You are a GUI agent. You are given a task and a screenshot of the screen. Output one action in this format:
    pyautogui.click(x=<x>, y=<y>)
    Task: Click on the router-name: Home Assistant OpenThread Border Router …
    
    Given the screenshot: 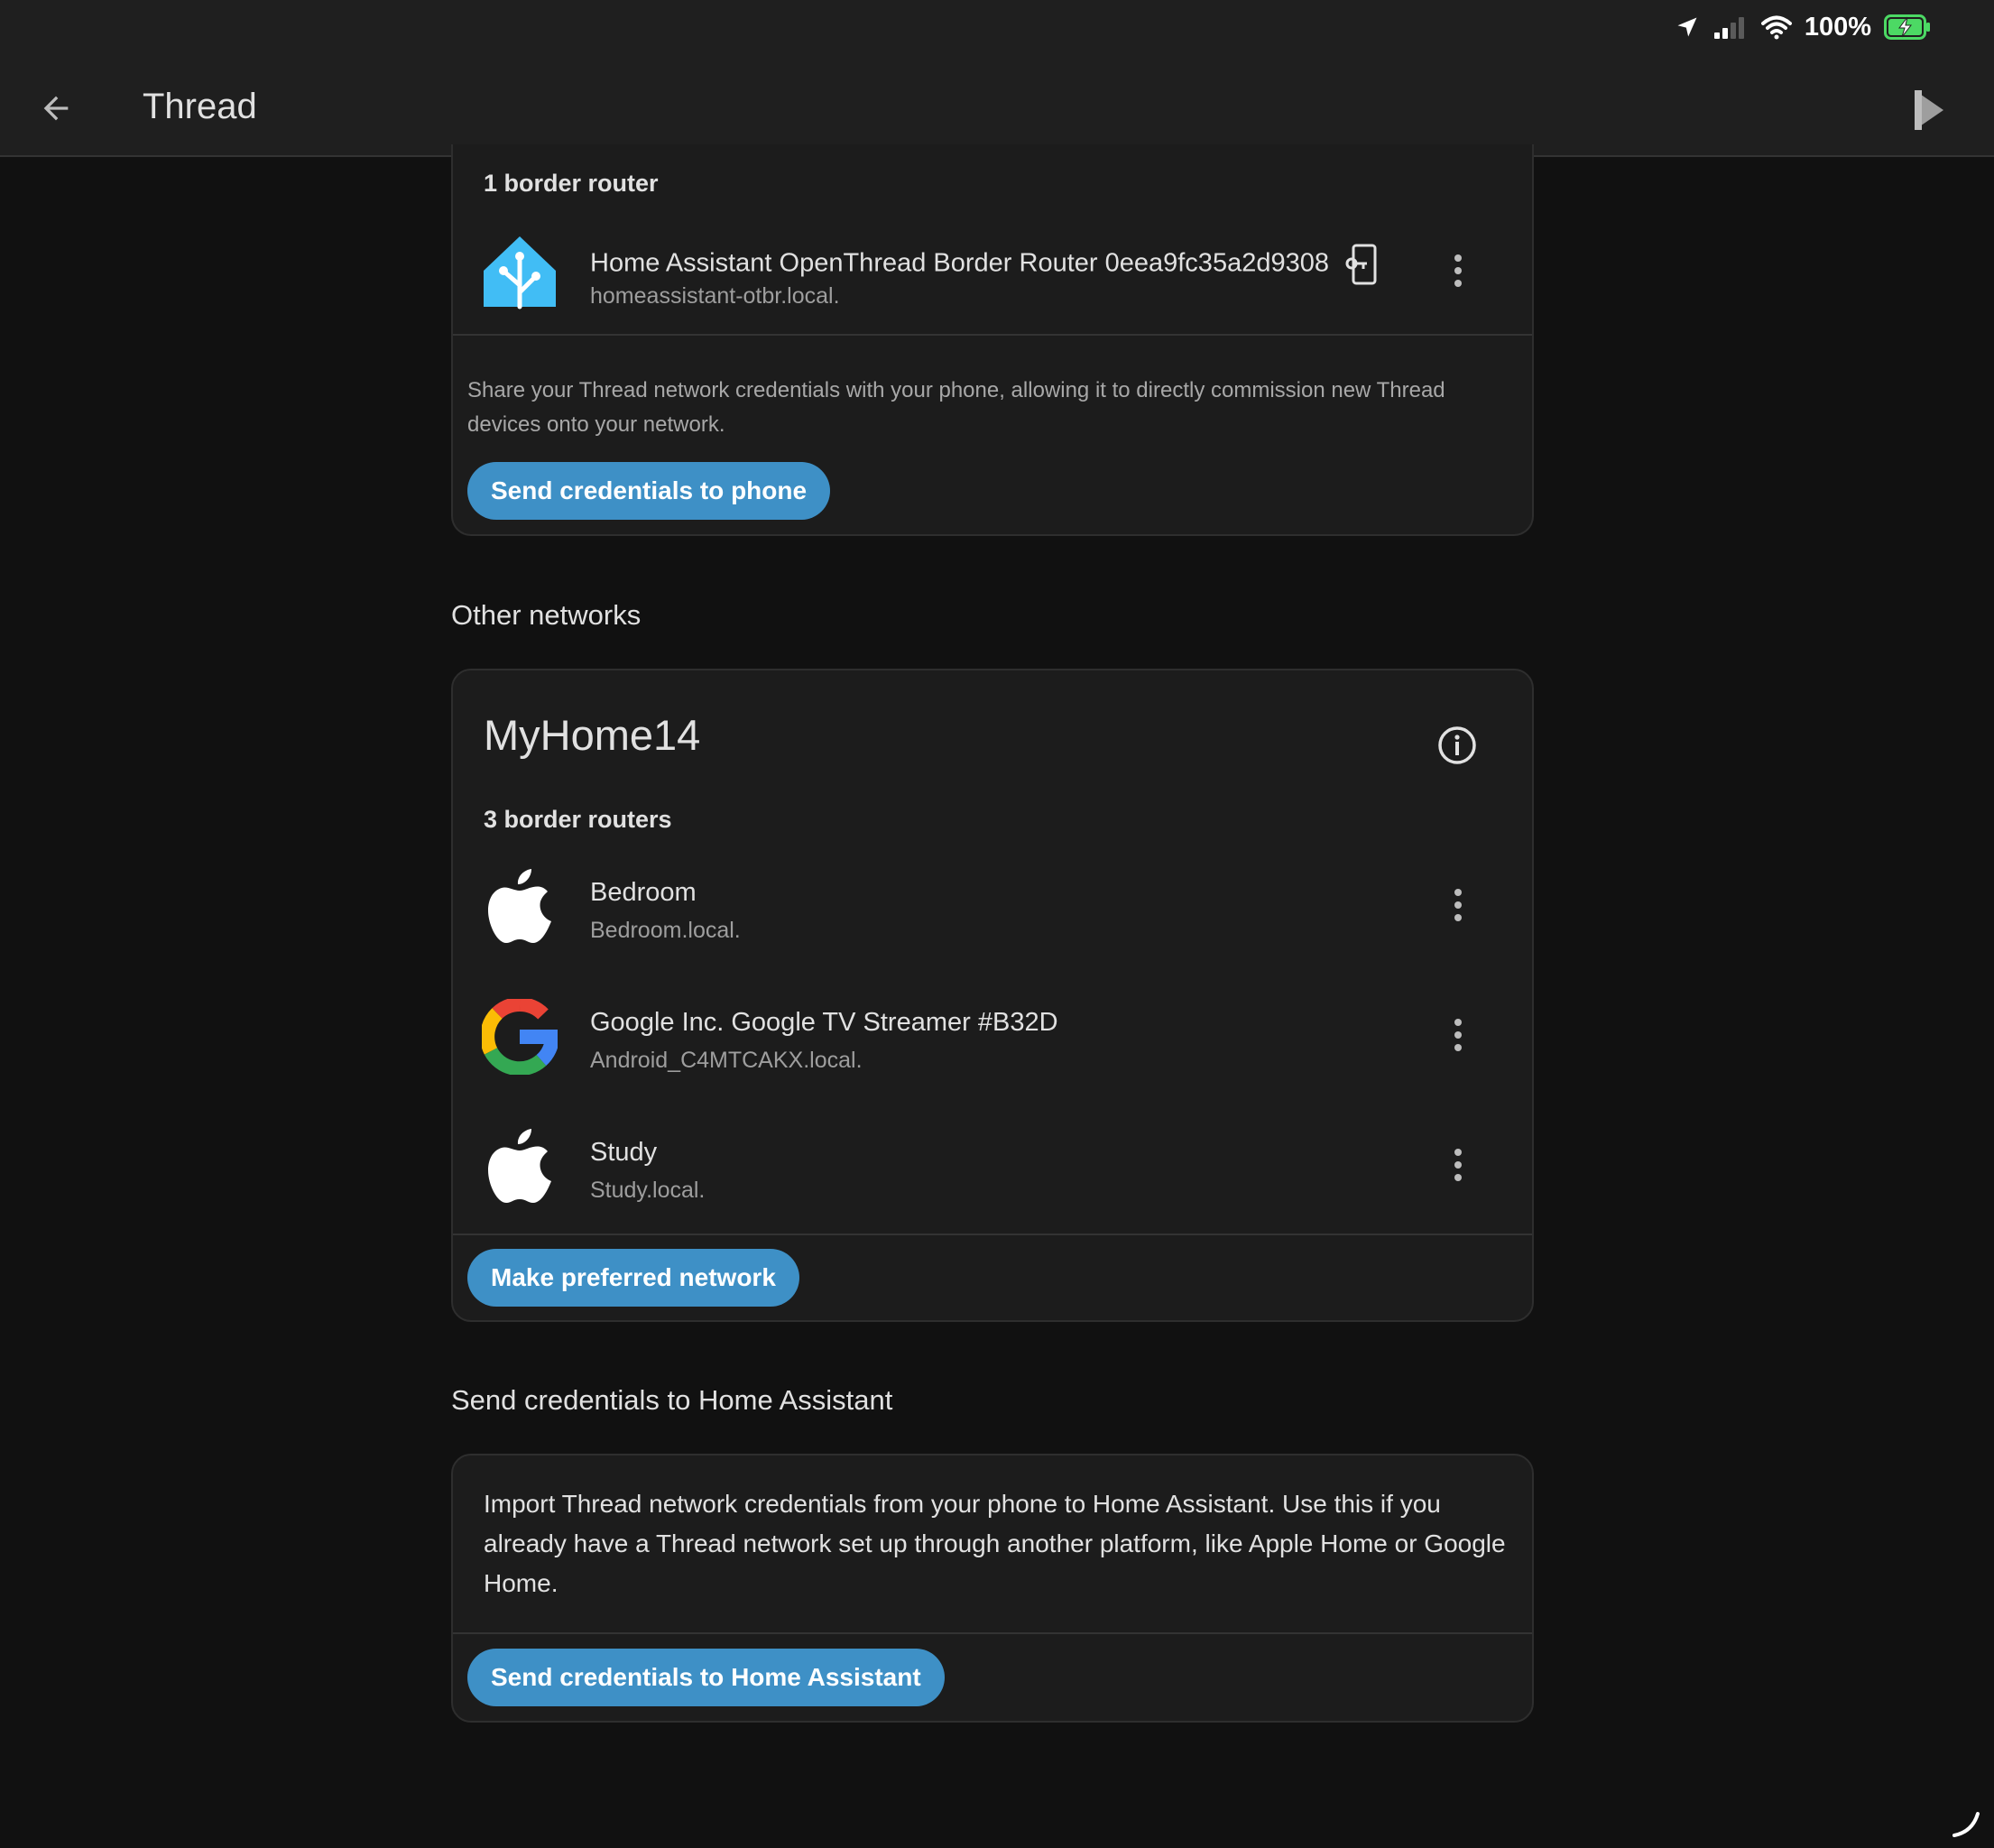 What is the action you would take?
    pyautogui.click(x=984, y=264)
    